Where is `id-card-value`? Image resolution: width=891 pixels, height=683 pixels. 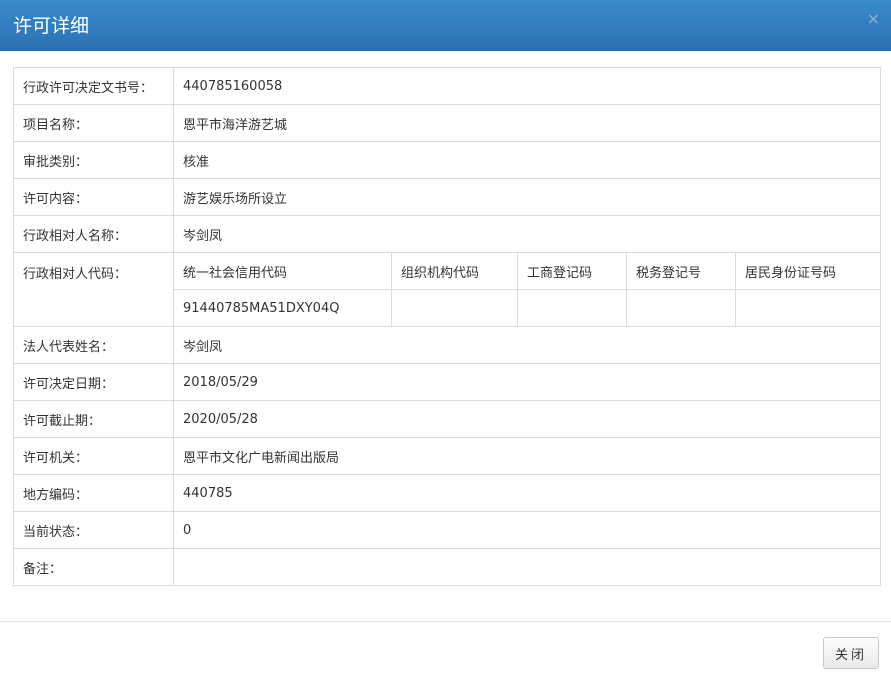 id-card-value is located at coordinates (808, 308).